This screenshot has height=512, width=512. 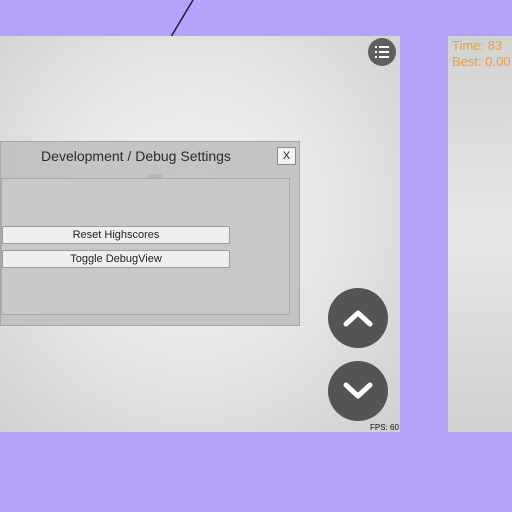 What do you see at coordinates (286, 156) in the screenshot?
I see `dialog-close-button: X` at bounding box center [286, 156].